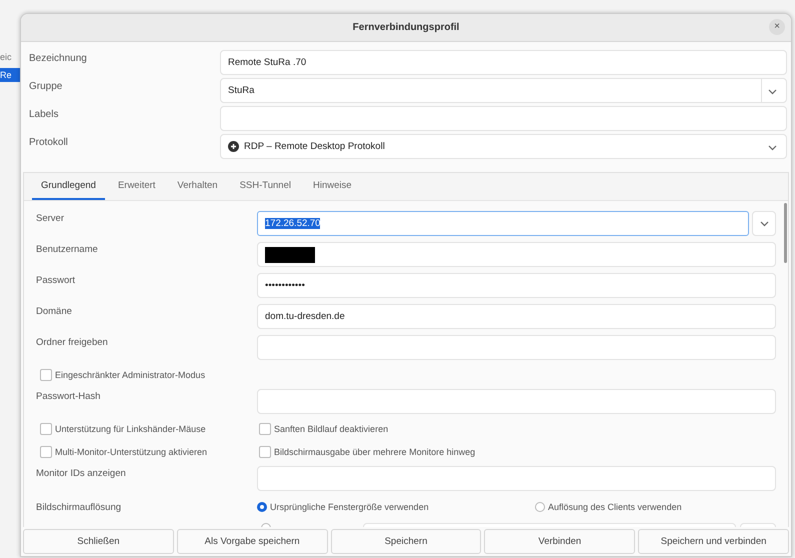  What do you see at coordinates (252, 541) in the screenshot?
I see `dialog-button: Als Vorgabe speichern` at bounding box center [252, 541].